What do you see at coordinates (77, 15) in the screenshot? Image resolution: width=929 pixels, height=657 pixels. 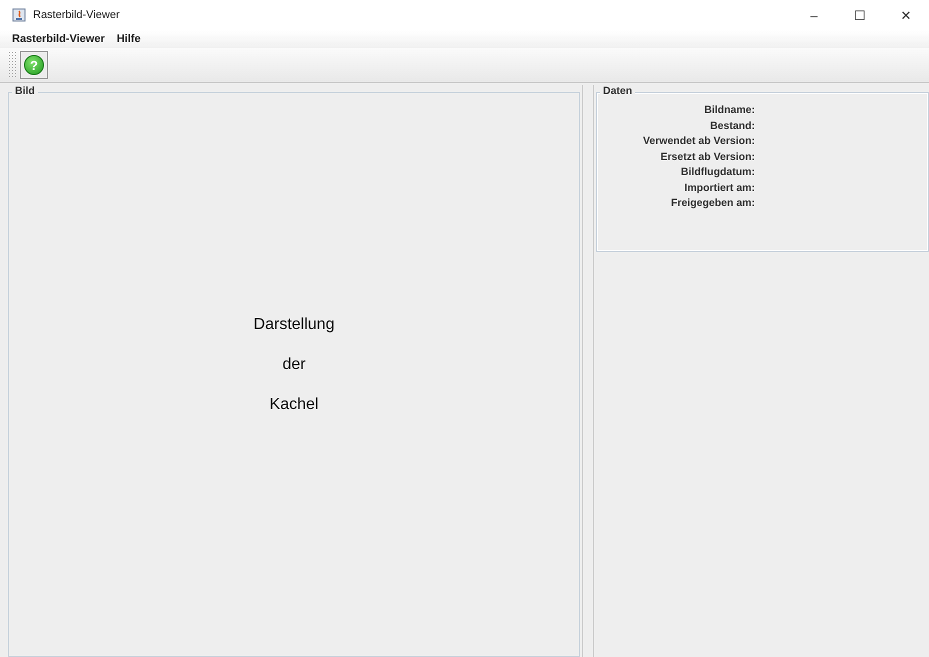 I see `window-title: Rasterbild-Viewer` at bounding box center [77, 15].